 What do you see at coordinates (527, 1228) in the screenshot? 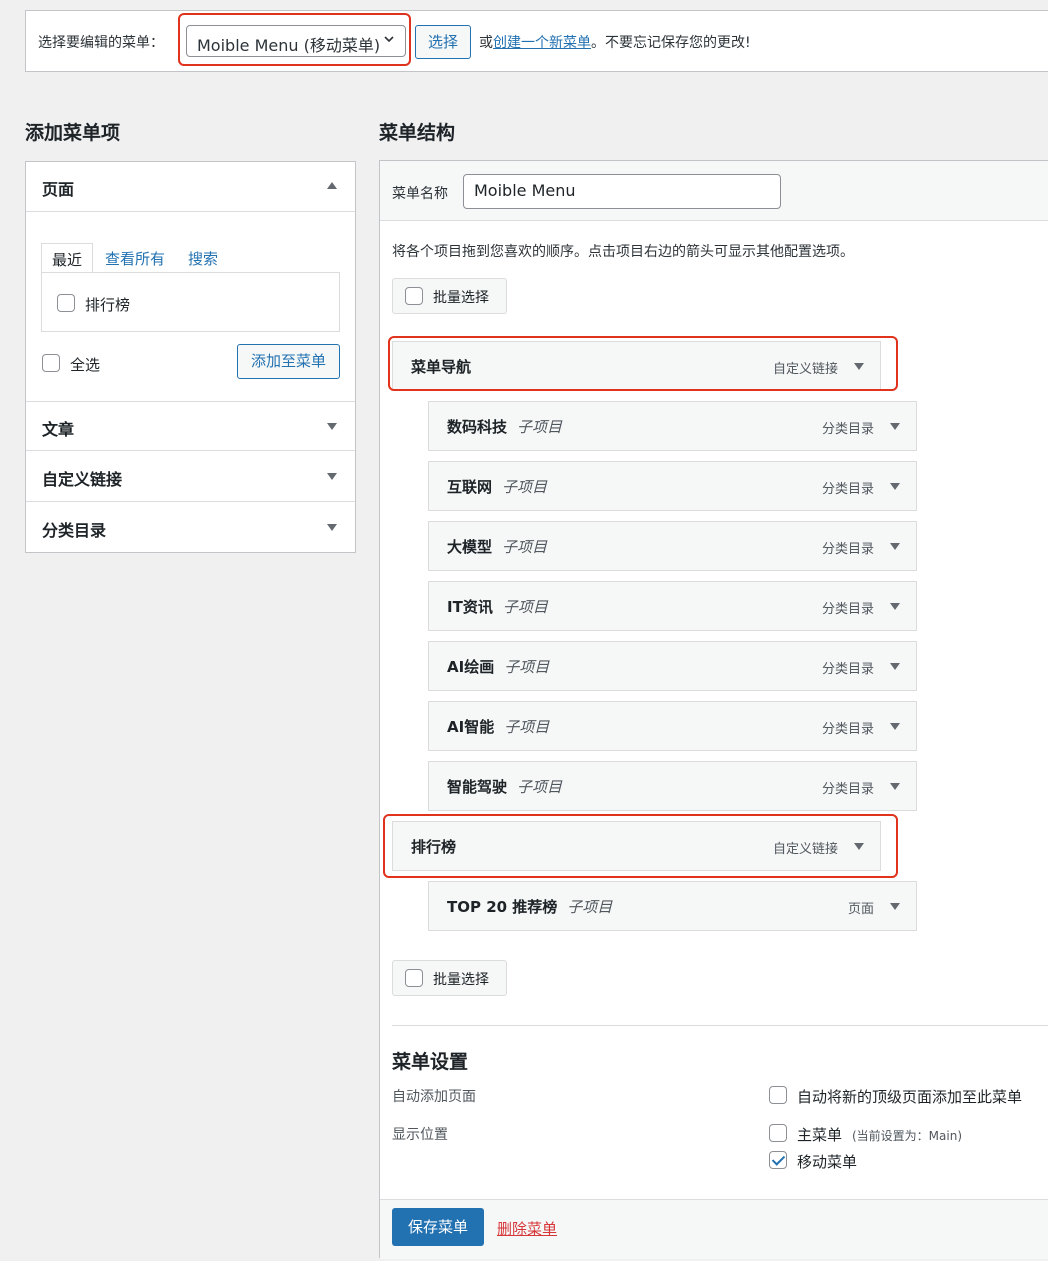
I see `delete-menu-link: 删除菜单` at bounding box center [527, 1228].